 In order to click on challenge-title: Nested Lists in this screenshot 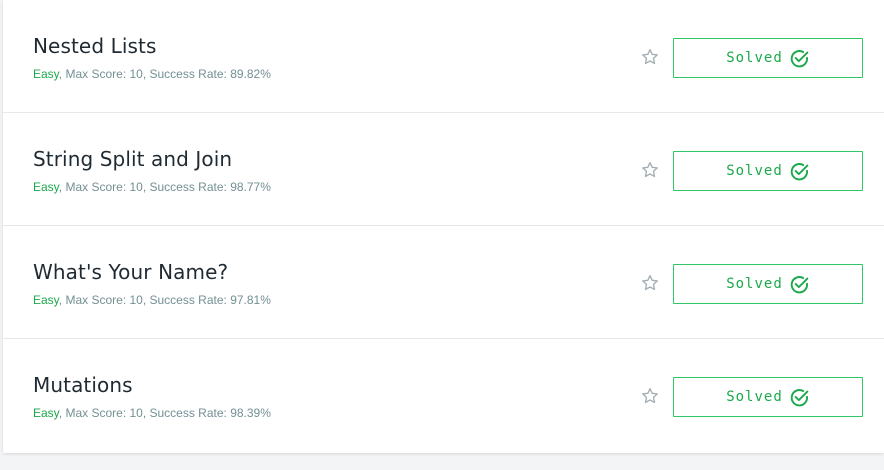, I will do `click(94, 46)`.